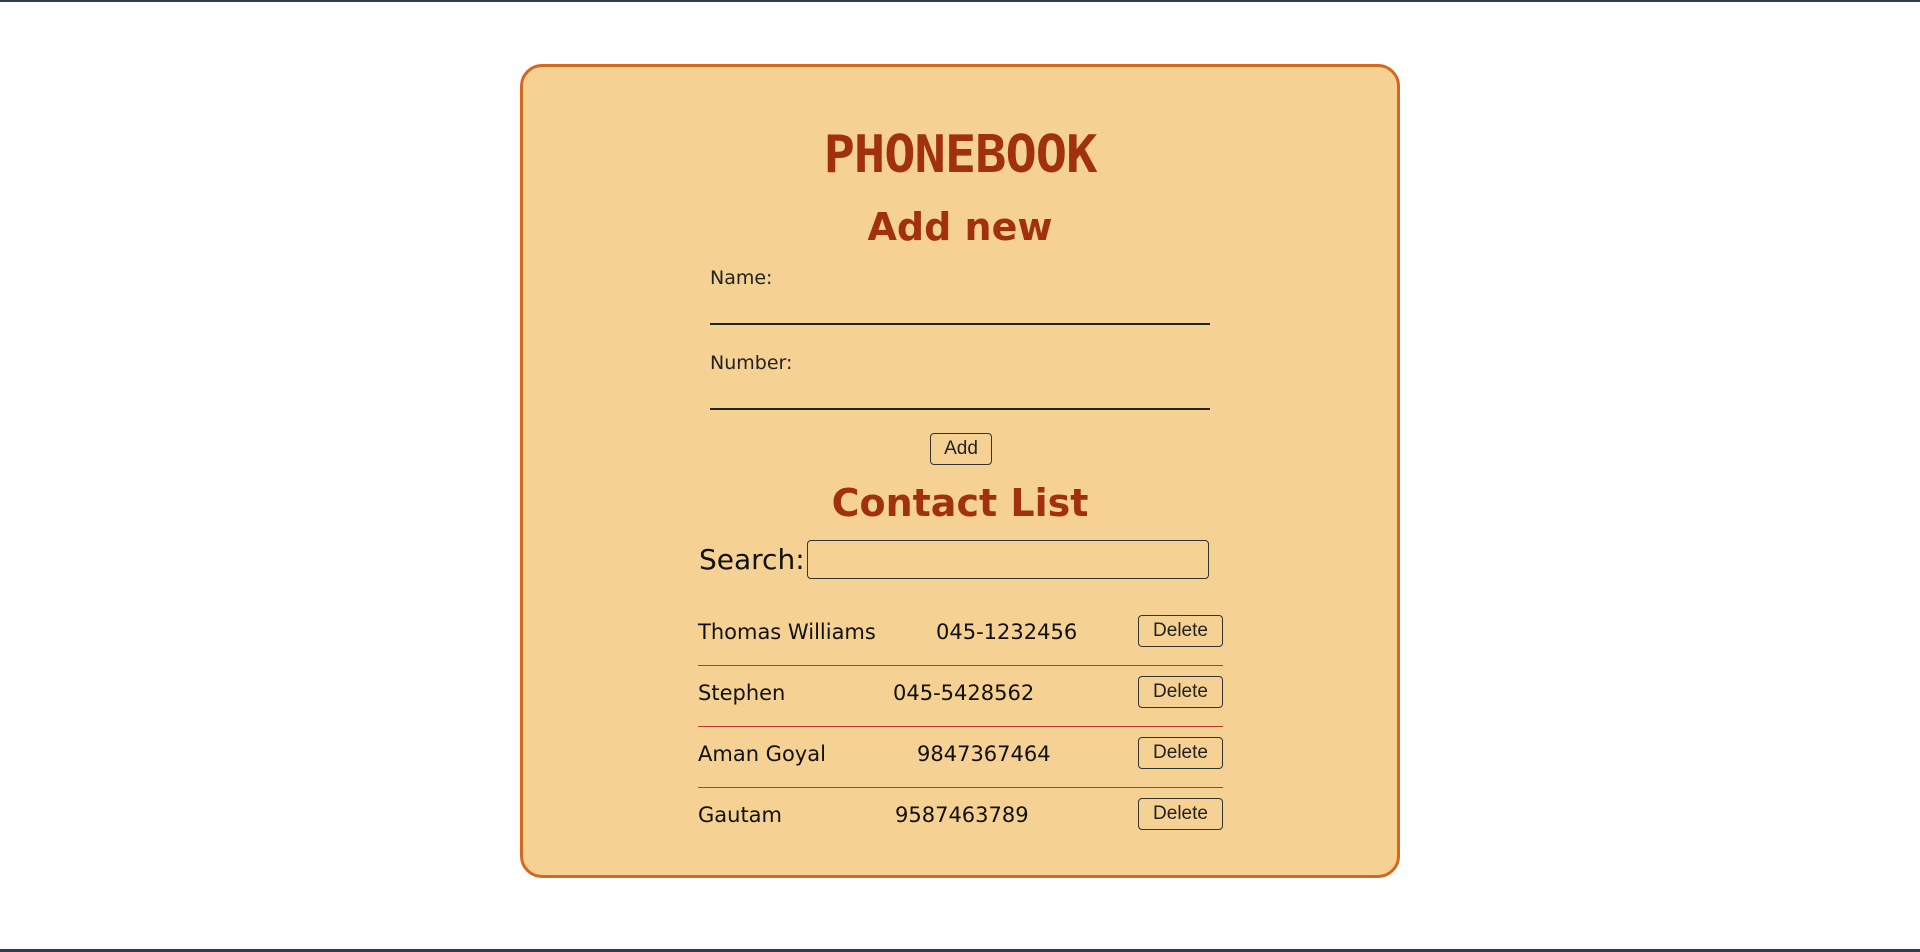  Describe the element at coordinates (962, 815) in the screenshot. I see `contact-number: 9587463789` at that location.